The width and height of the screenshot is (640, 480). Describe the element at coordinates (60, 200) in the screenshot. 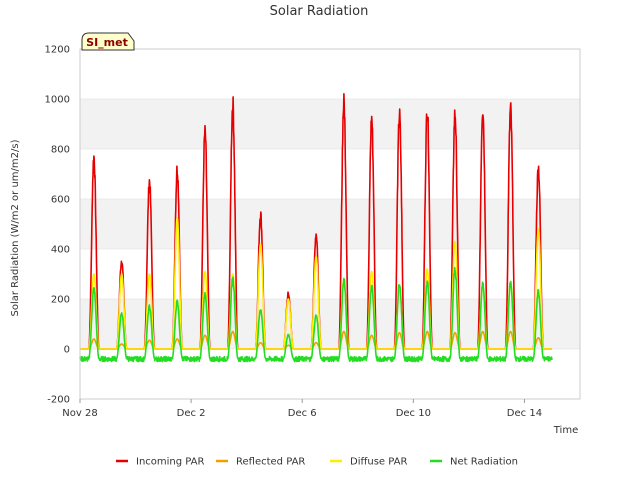

I see `y-tick-label: 600` at that location.